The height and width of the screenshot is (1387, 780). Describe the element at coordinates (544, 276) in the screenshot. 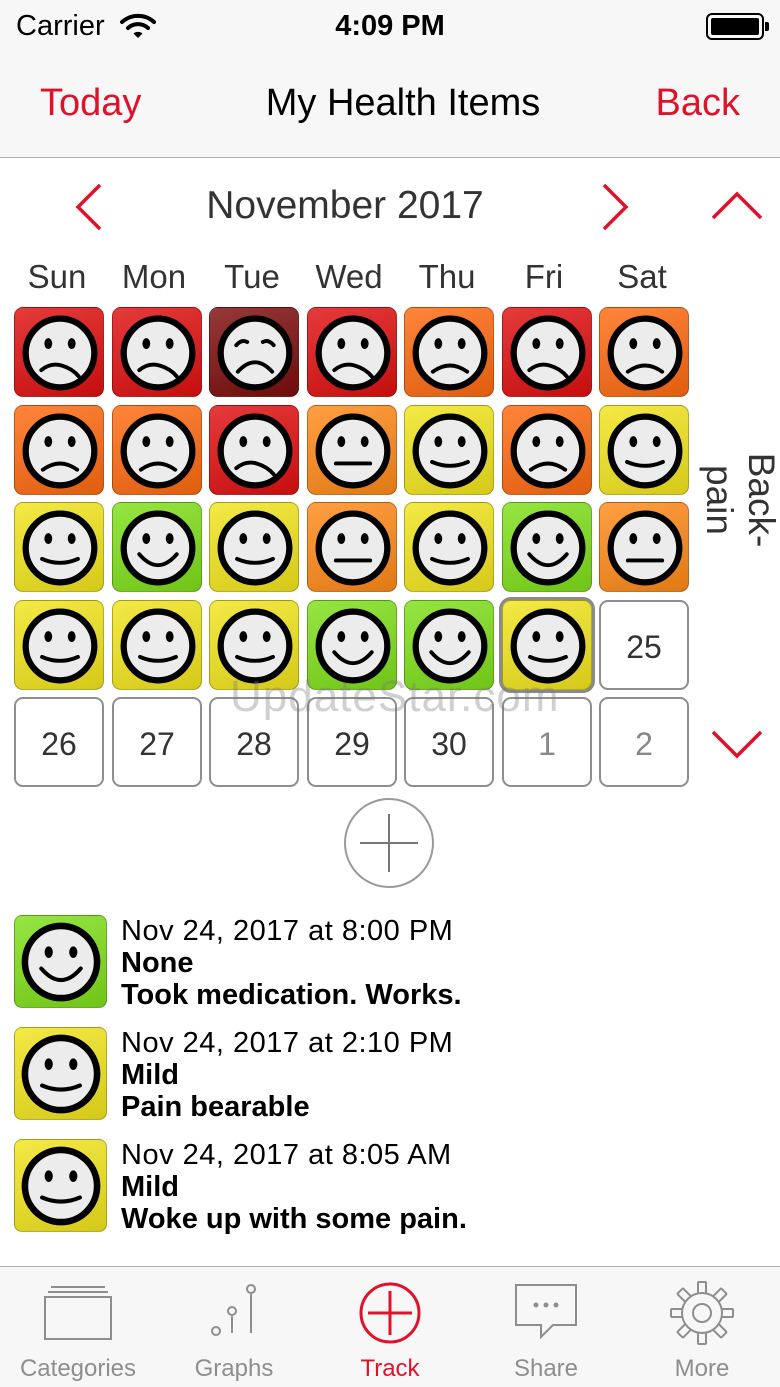

I see `weekday-label: Fri` at that location.